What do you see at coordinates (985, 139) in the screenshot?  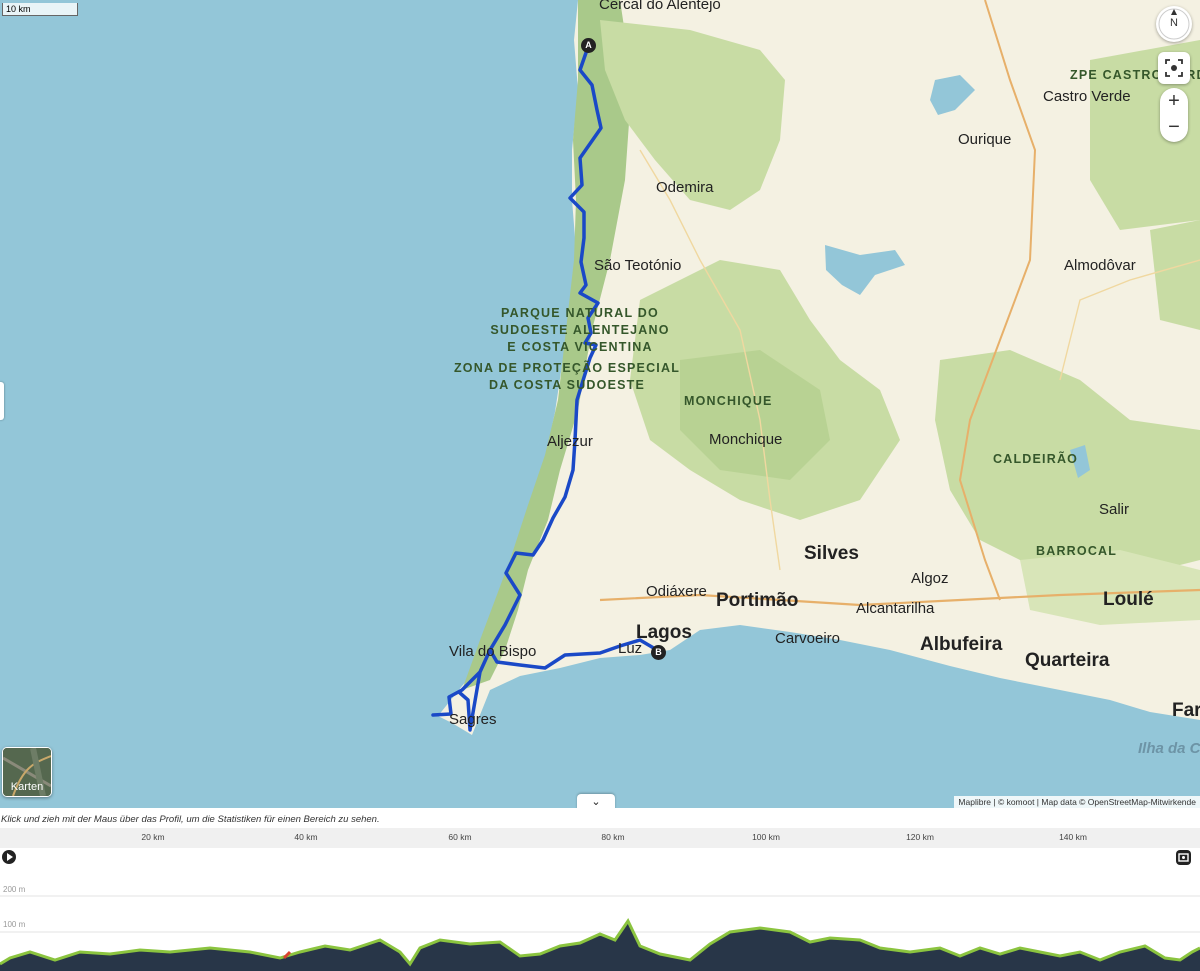 I see `place-label: Ourique` at bounding box center [985, 139].